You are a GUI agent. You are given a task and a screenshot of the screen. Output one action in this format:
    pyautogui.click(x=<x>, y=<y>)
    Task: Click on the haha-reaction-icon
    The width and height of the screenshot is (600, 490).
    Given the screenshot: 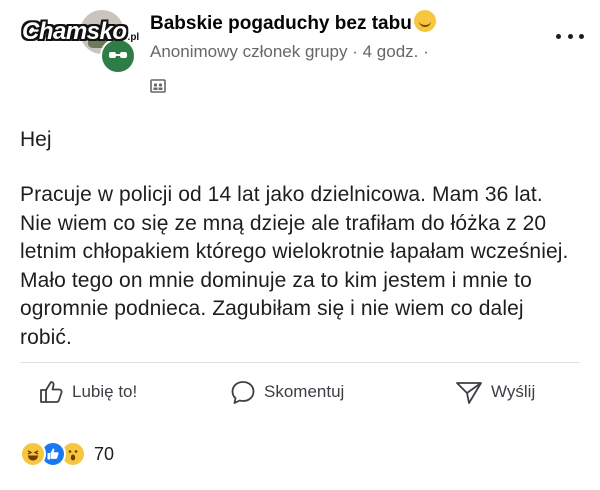 What is the action you would take?
    pyautogui.click(x=33, y=454)
    